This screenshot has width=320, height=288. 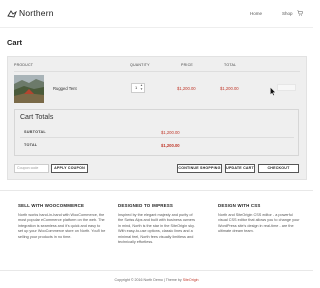 What do you see at coordinates (156, 190) in the screenshot?
I see `footer-divider` at bounding box center [156, 190].